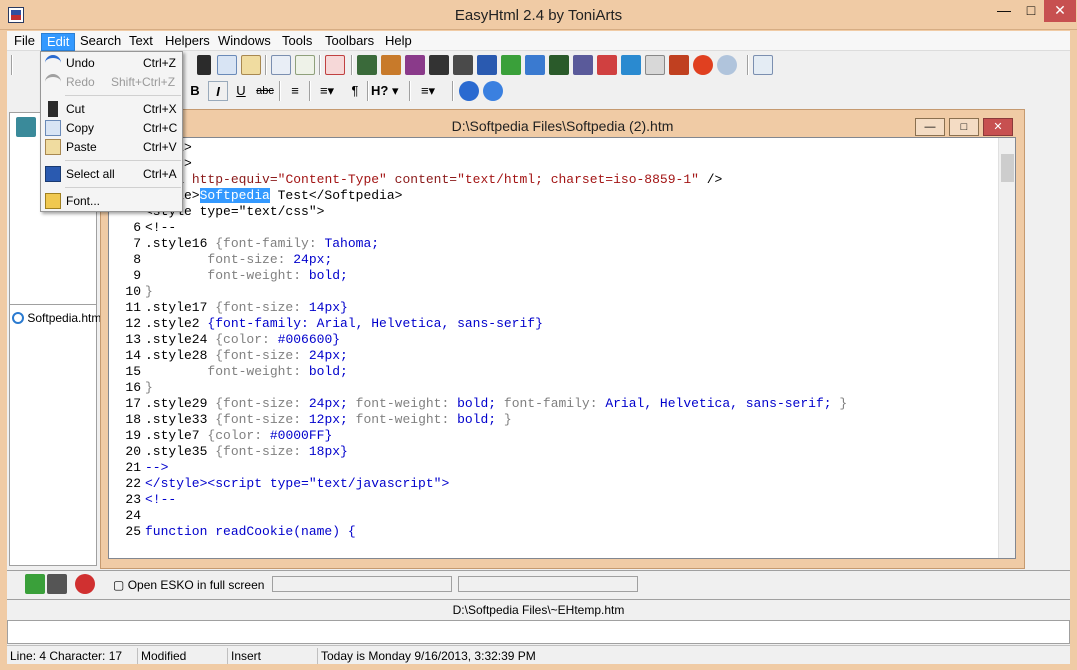 The width and height of the screenshot is (1077, 670). What do you see at coordinates (85, 584) in the screenshot?
I see `stop-icon` at bounding box center [85, 584].